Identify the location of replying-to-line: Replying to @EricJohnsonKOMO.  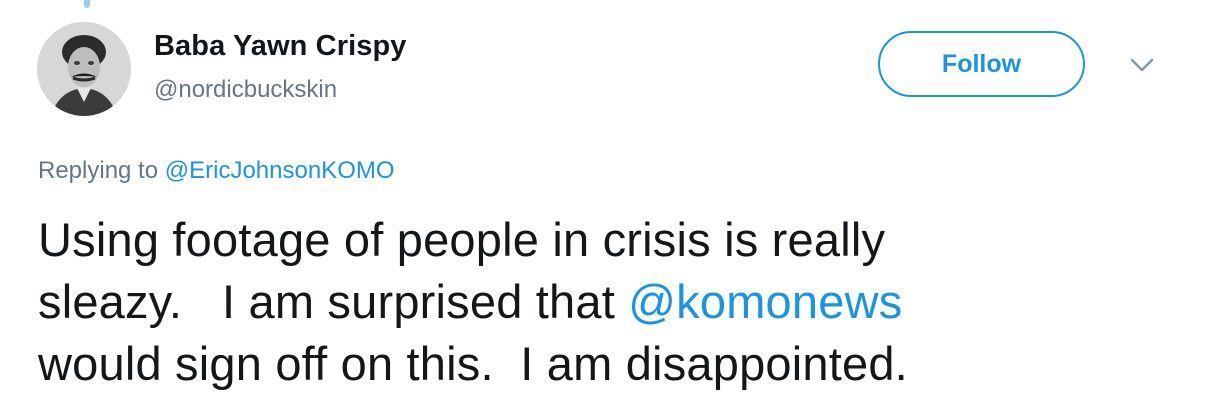
(216, 171).